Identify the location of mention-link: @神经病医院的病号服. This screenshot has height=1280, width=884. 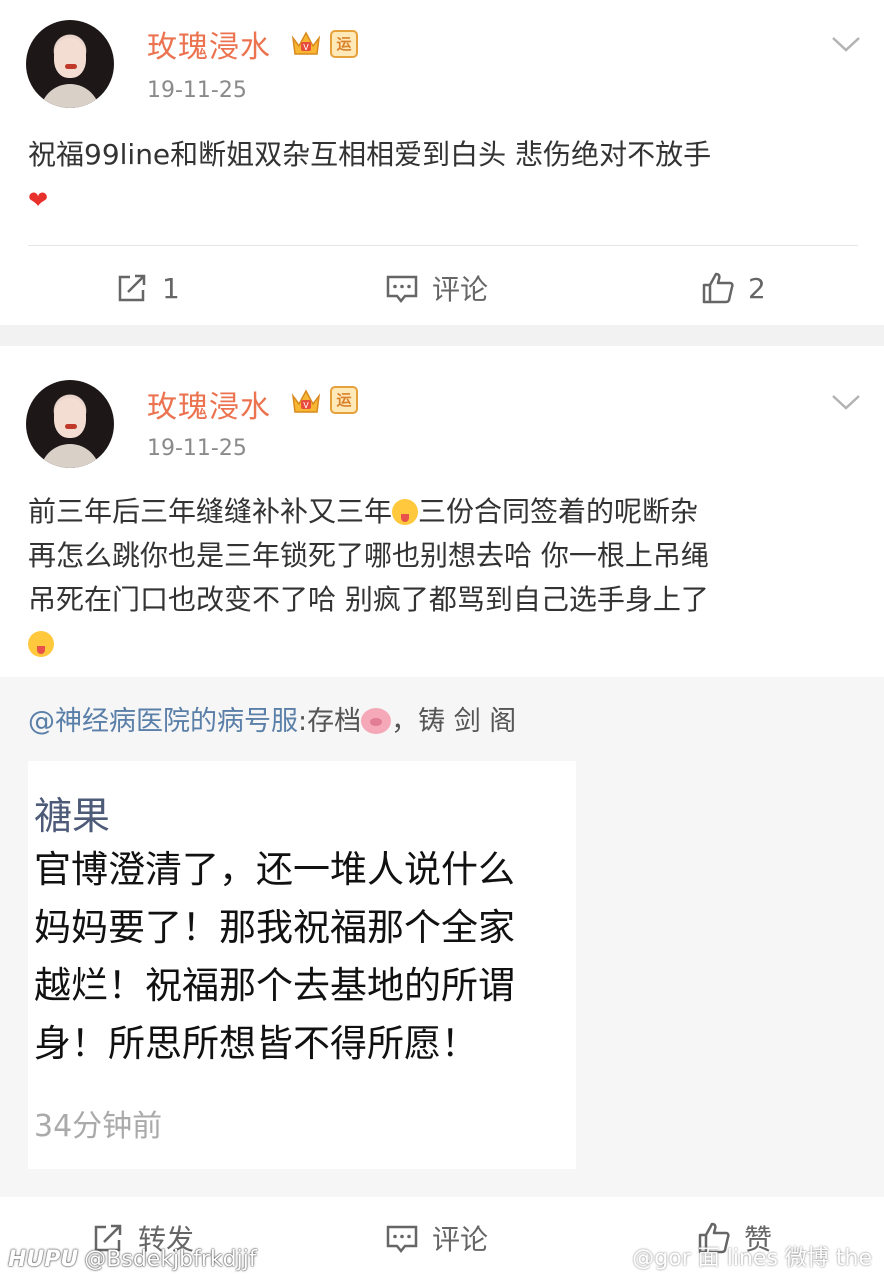
(163, 721).